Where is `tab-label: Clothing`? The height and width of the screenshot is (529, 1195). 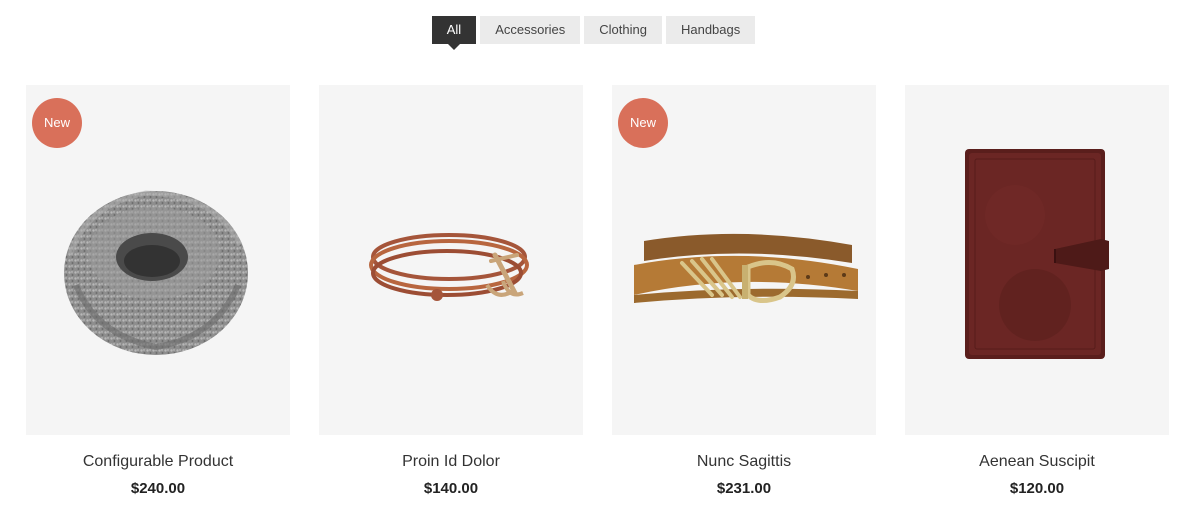 tab-label: Clothing is located at coordinates (623, 29).